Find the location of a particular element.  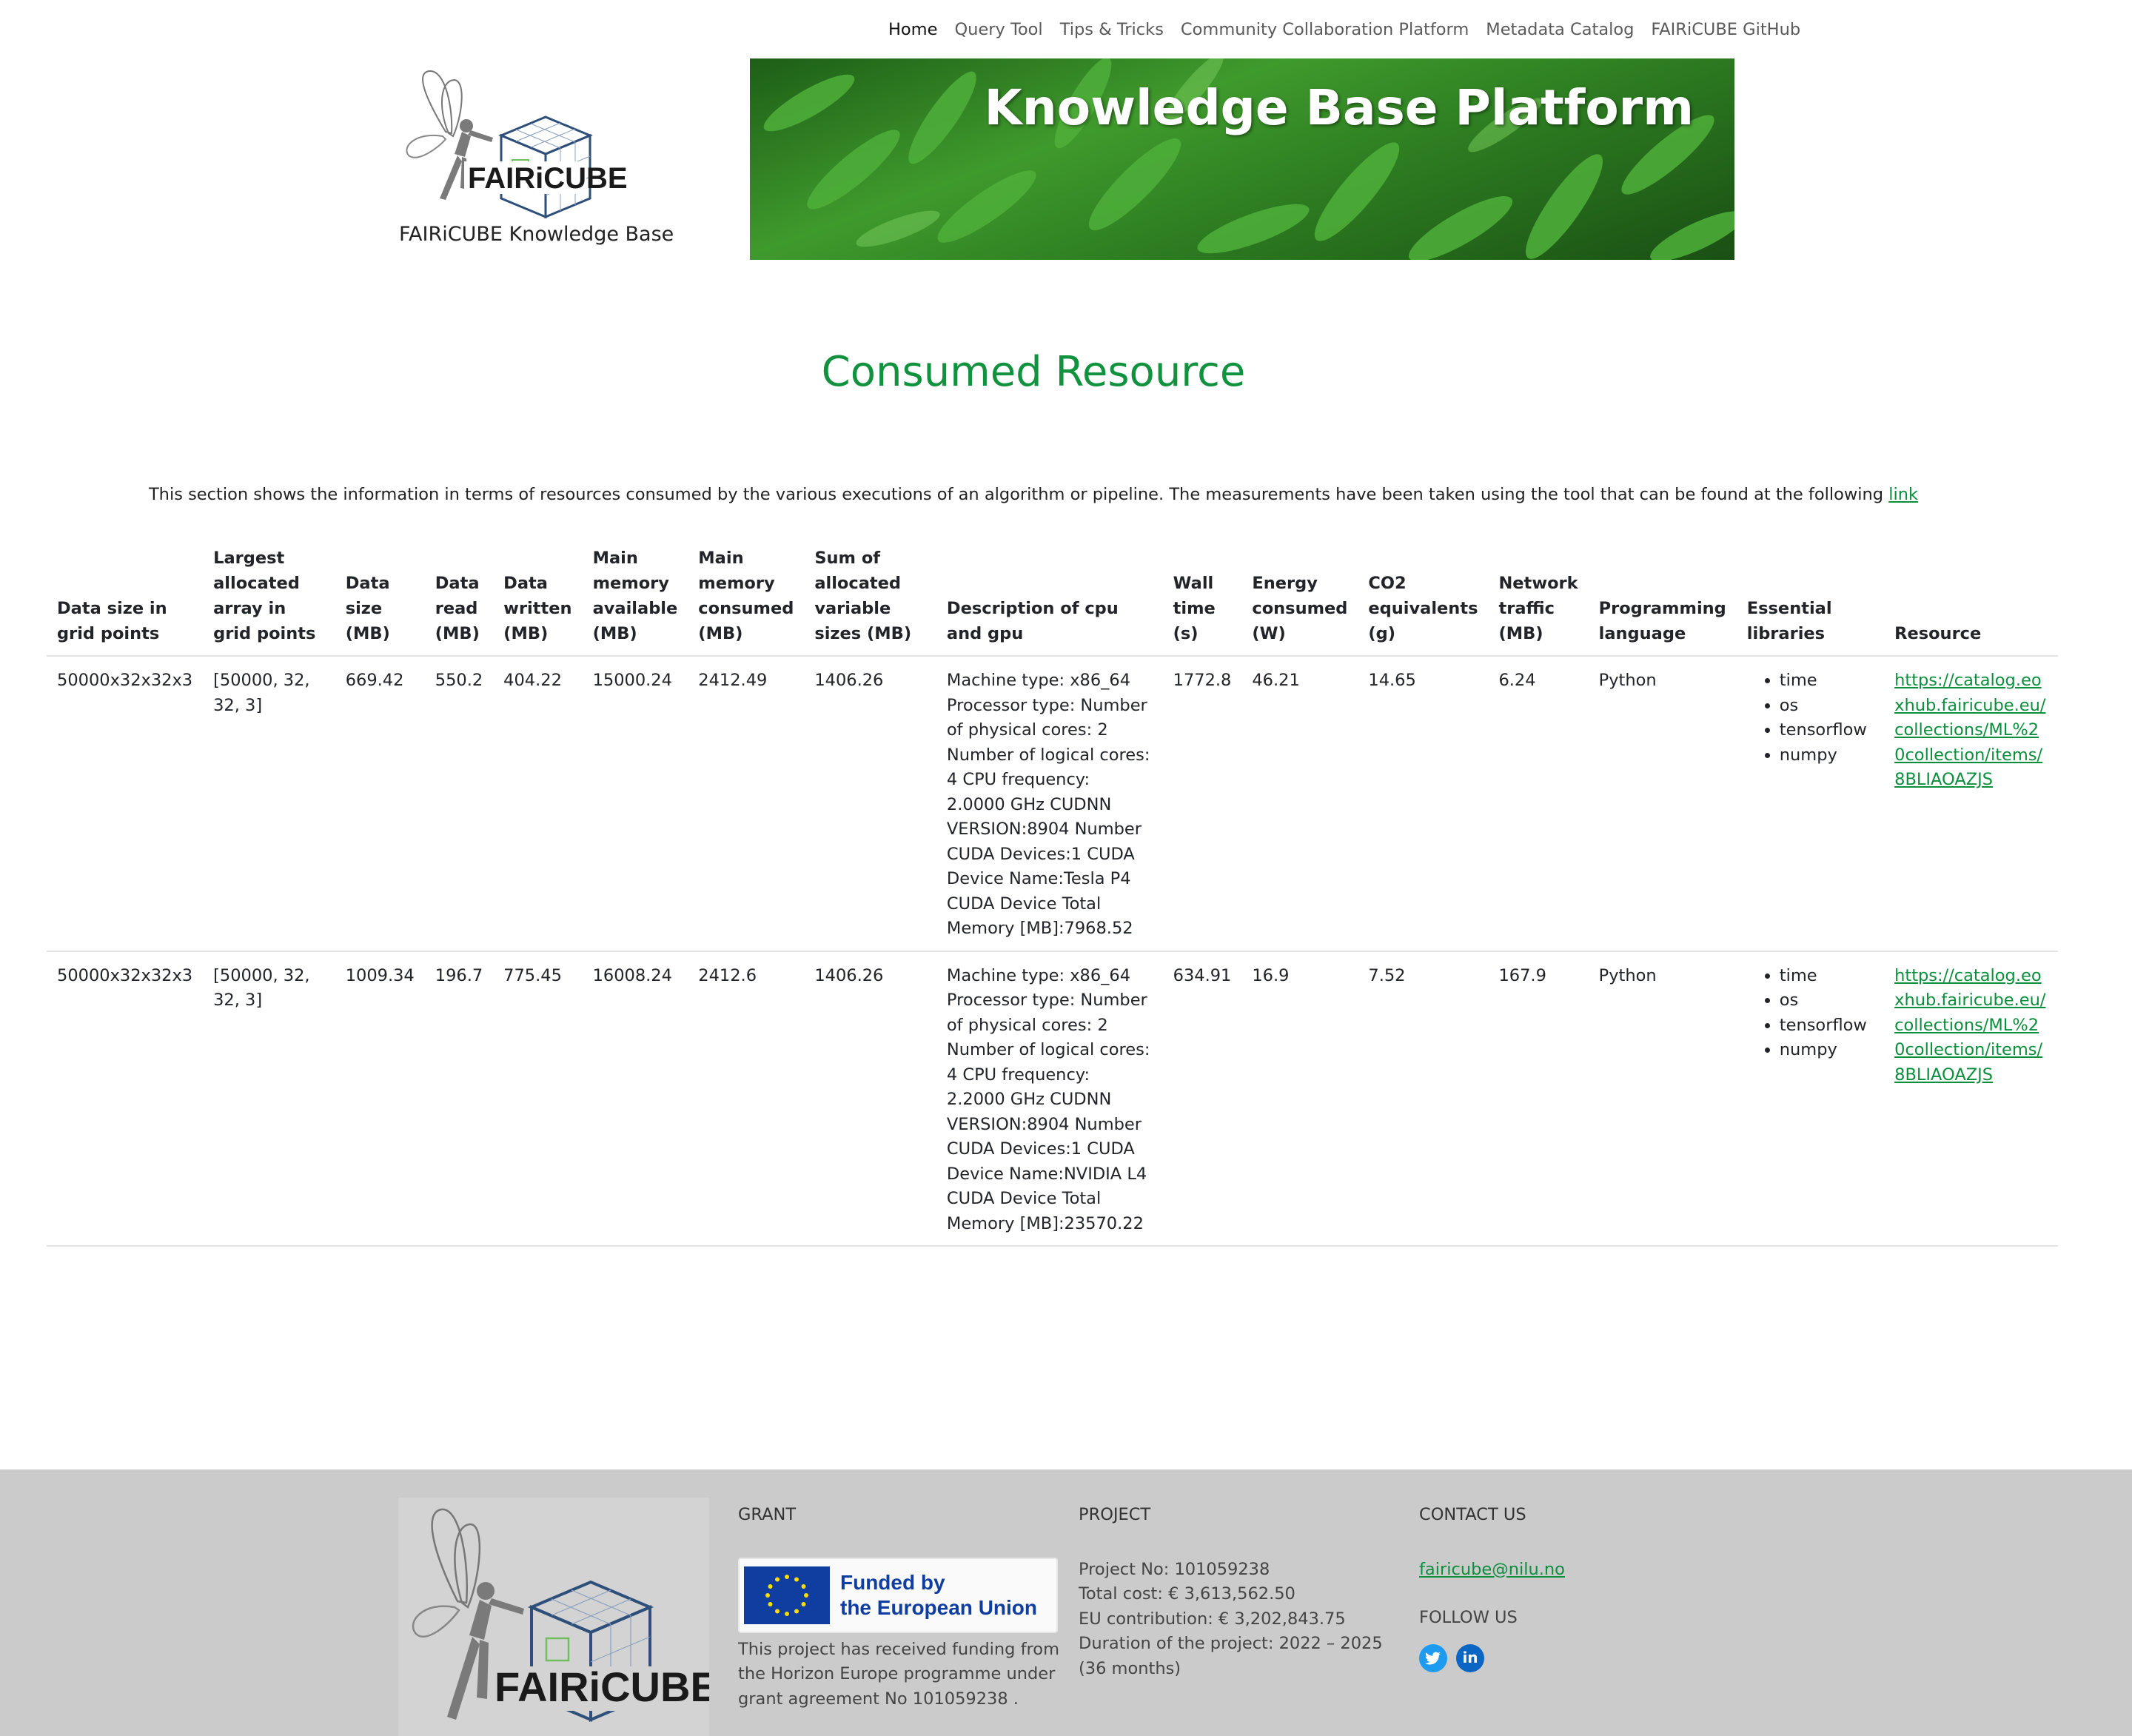

cell-data-written: 775.45 is located at coordinates (538, 1099).